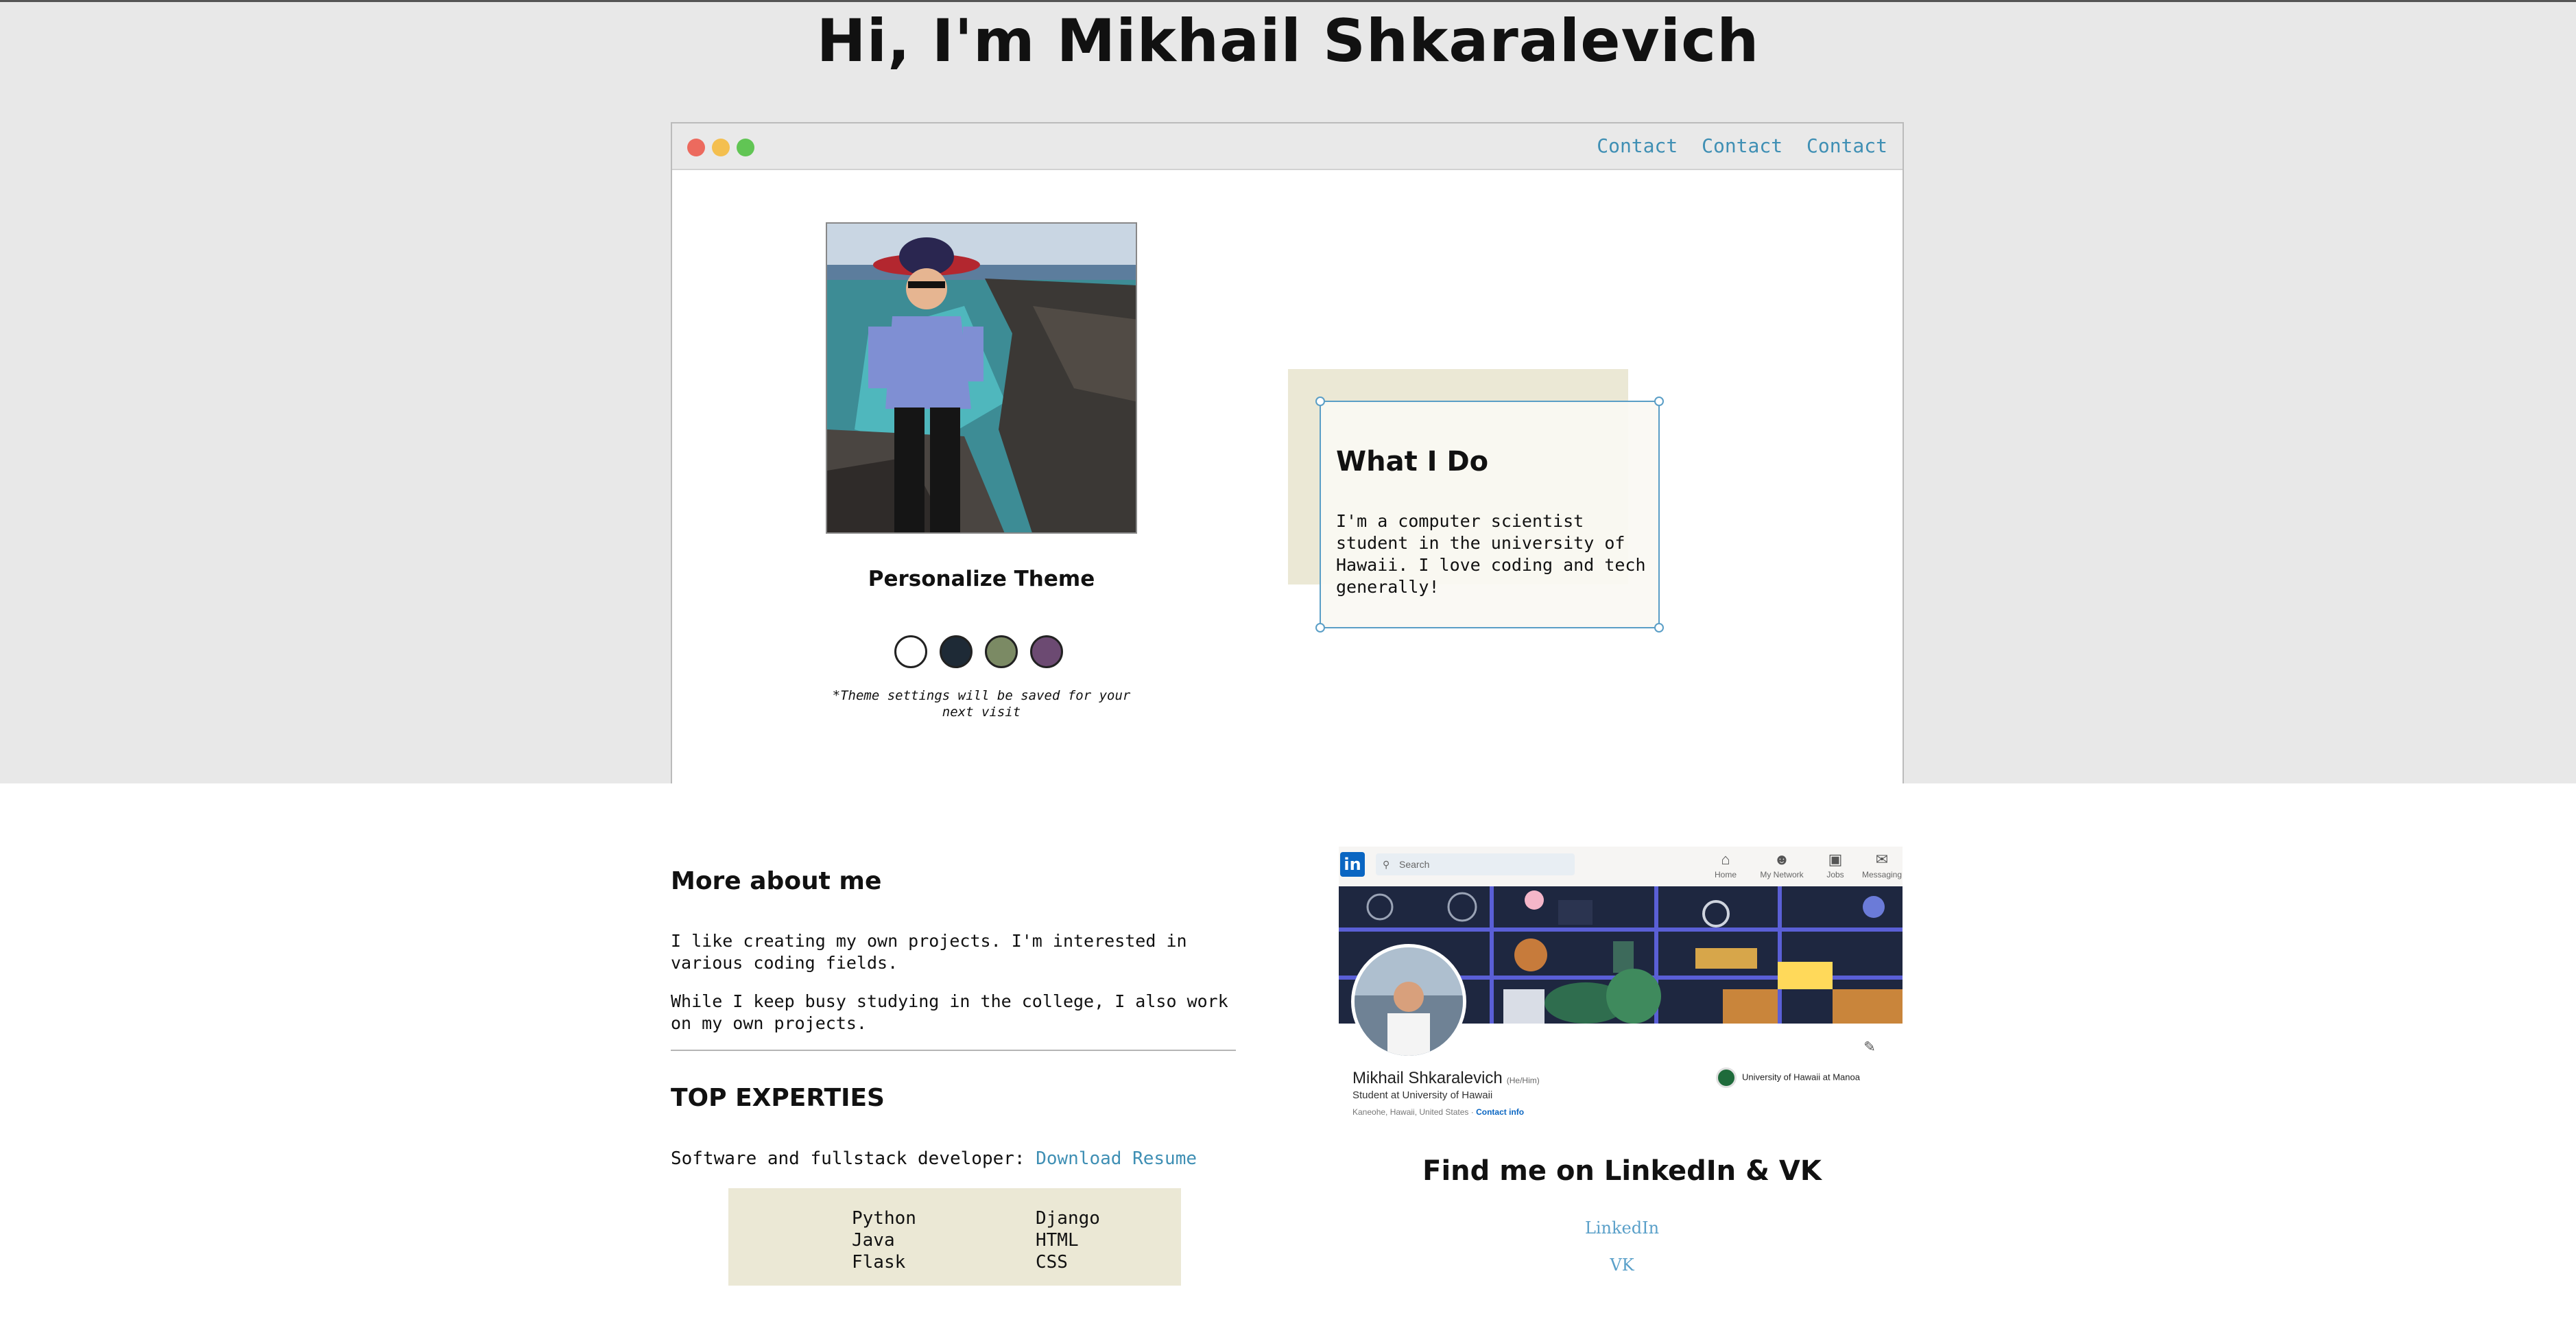 Image resolution: width=2576 pixels, height=1335 pixels. What do you see at coordinates (1782, 874) in the screenshot?
I see `linkedin-nav-label: My Network` at bounding box center [1782, 874].